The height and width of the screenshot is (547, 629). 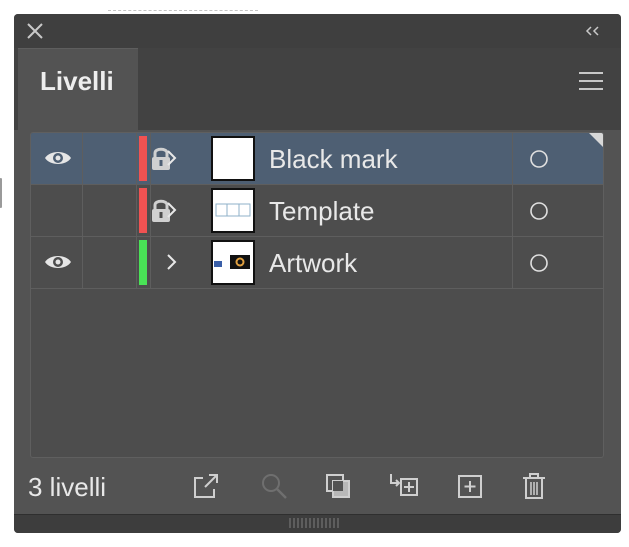 I want to click on new-sublayer-icon, so click(x=404, y=486).